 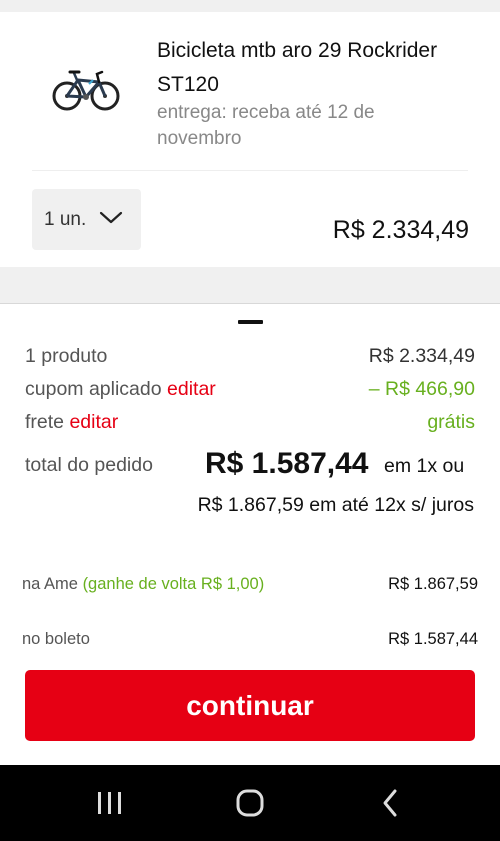 I want to click on item-price: R$ 2.334,49, so click(x=400, y=230).